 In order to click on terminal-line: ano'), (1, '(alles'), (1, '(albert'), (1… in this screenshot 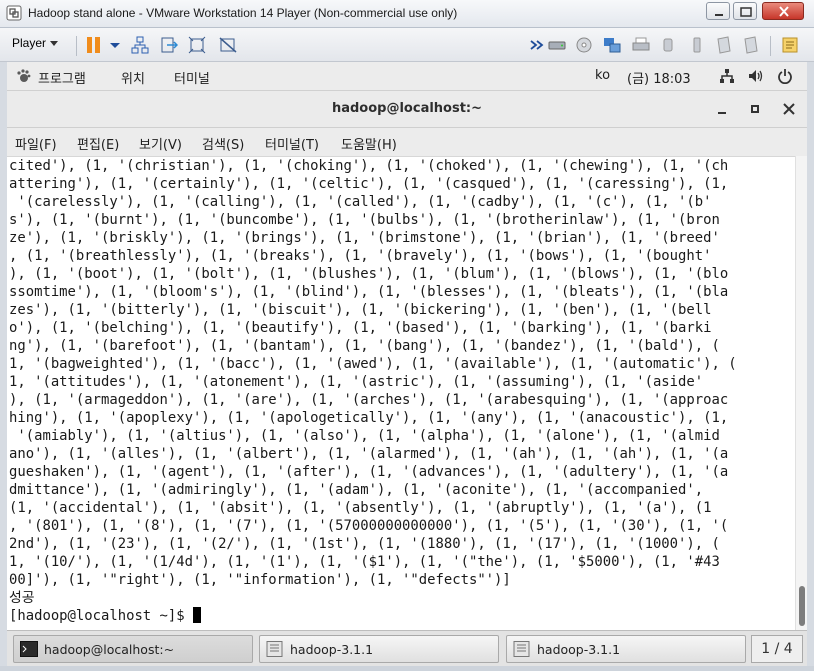, I will do `click(369, 454)`.